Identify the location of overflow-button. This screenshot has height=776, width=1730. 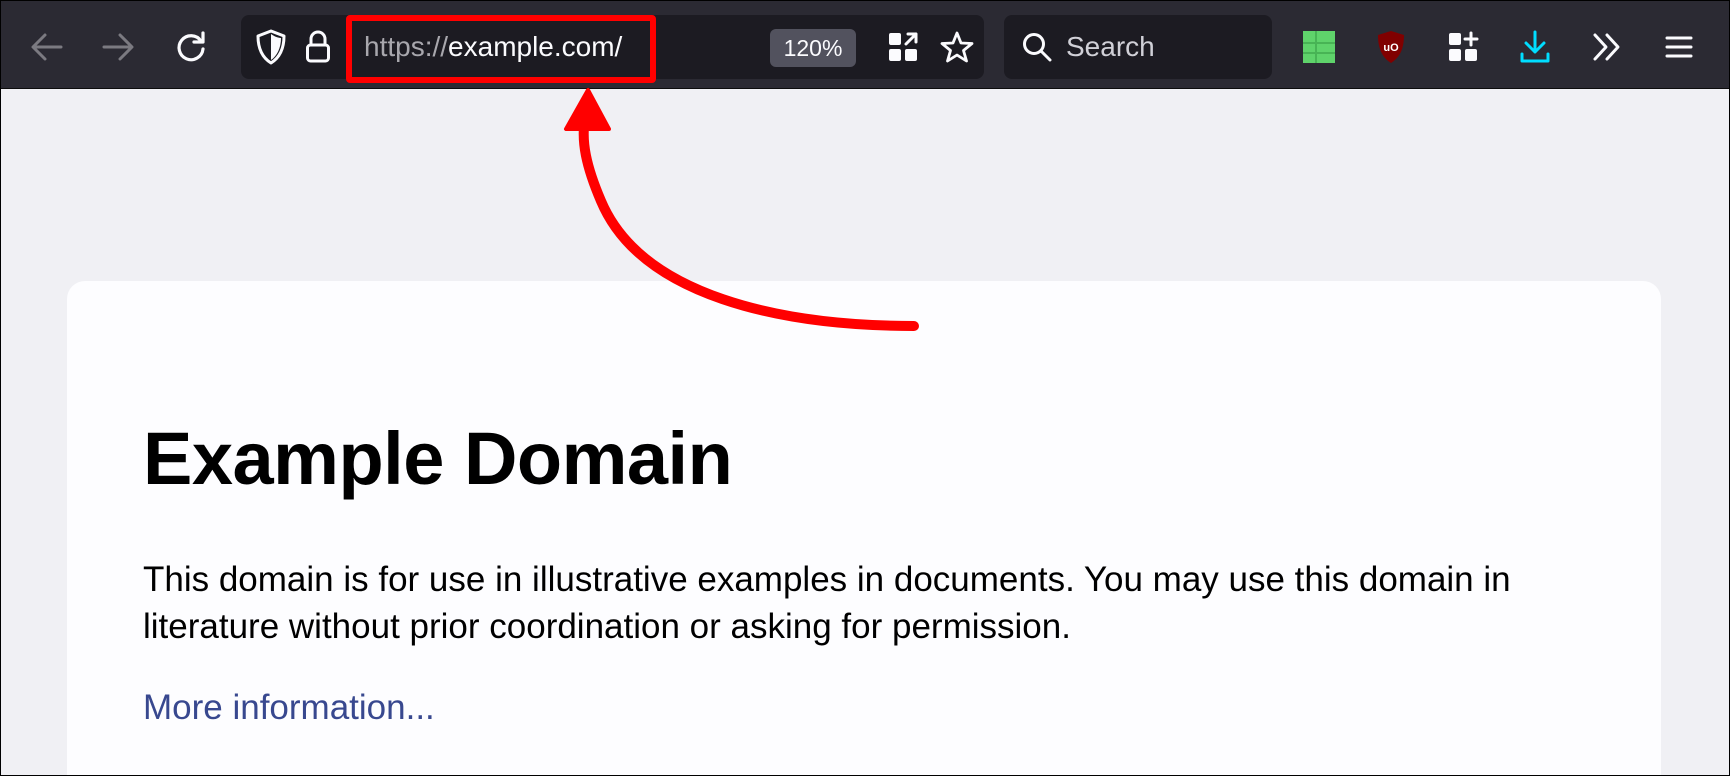
(1607, 47).